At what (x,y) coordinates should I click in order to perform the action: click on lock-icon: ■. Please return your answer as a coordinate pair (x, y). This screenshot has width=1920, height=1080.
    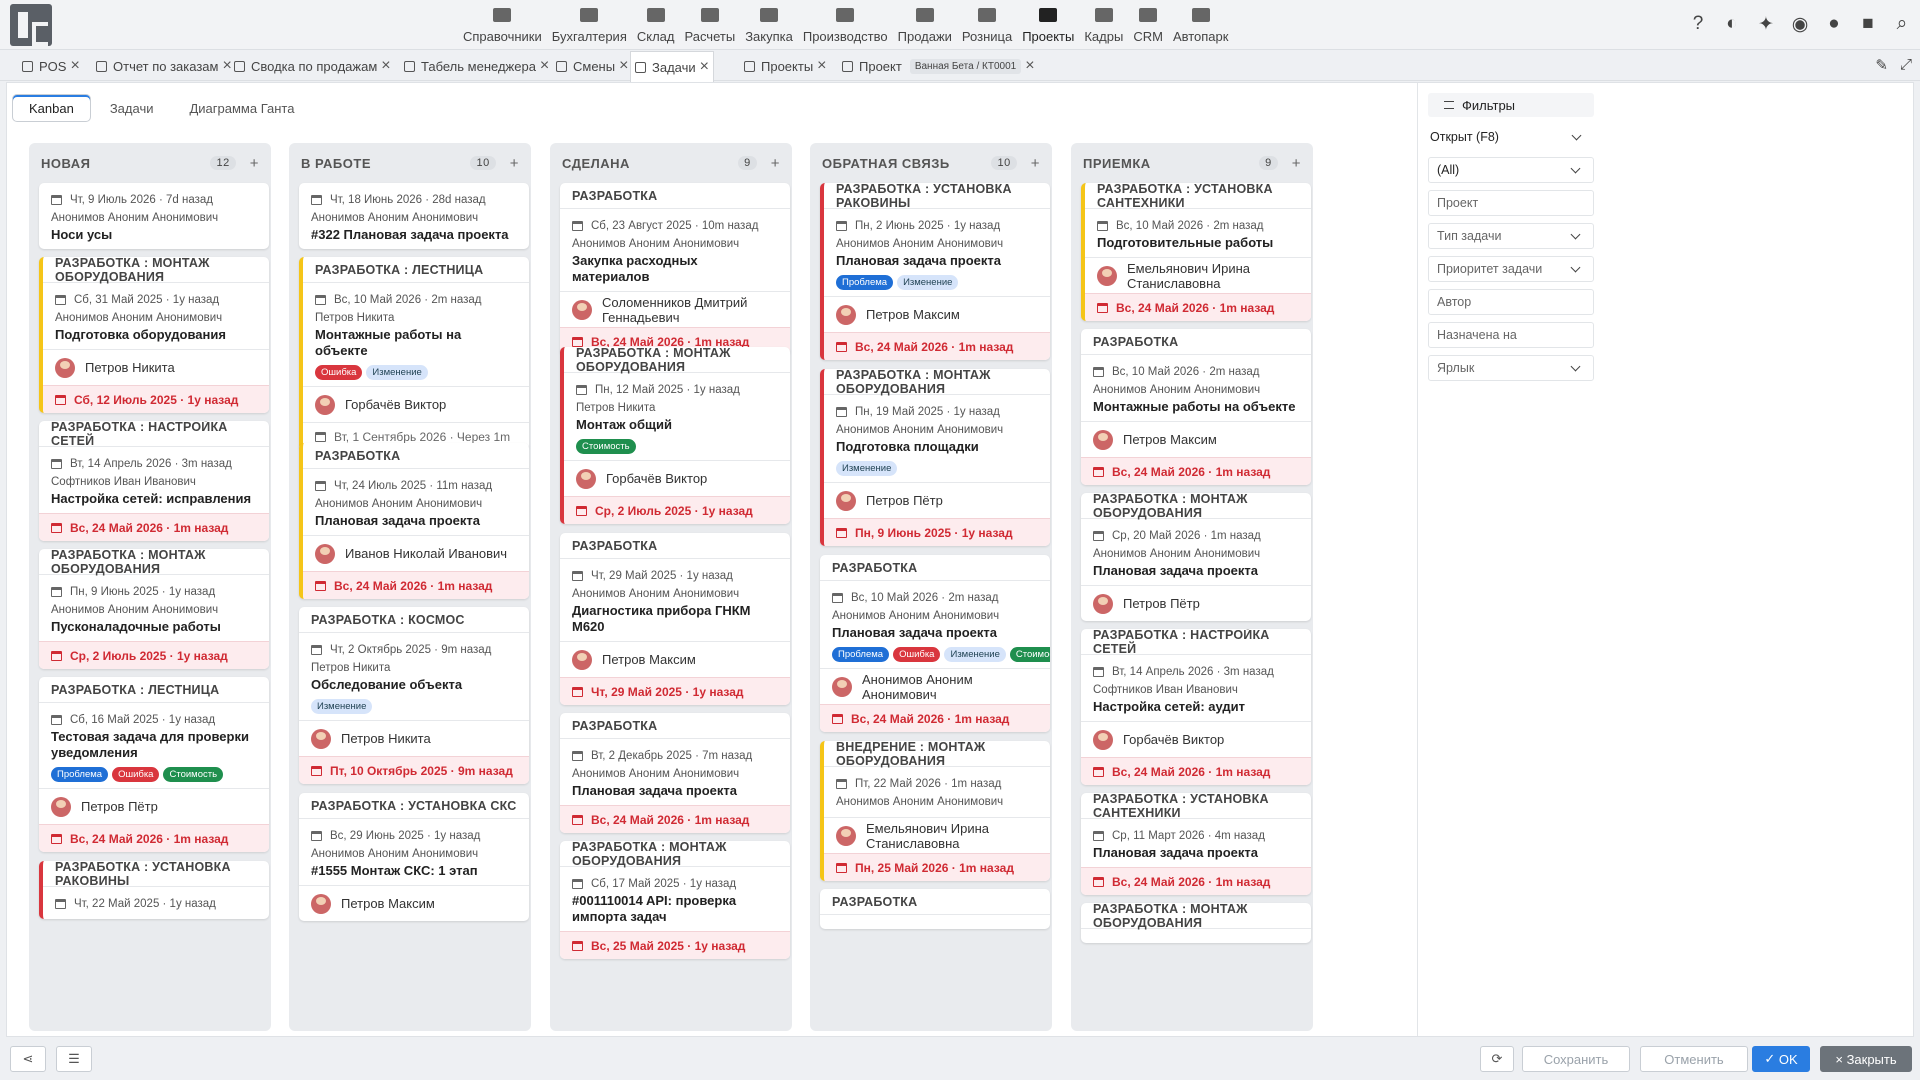
    Looking at the image, I should click on (1868, 24).